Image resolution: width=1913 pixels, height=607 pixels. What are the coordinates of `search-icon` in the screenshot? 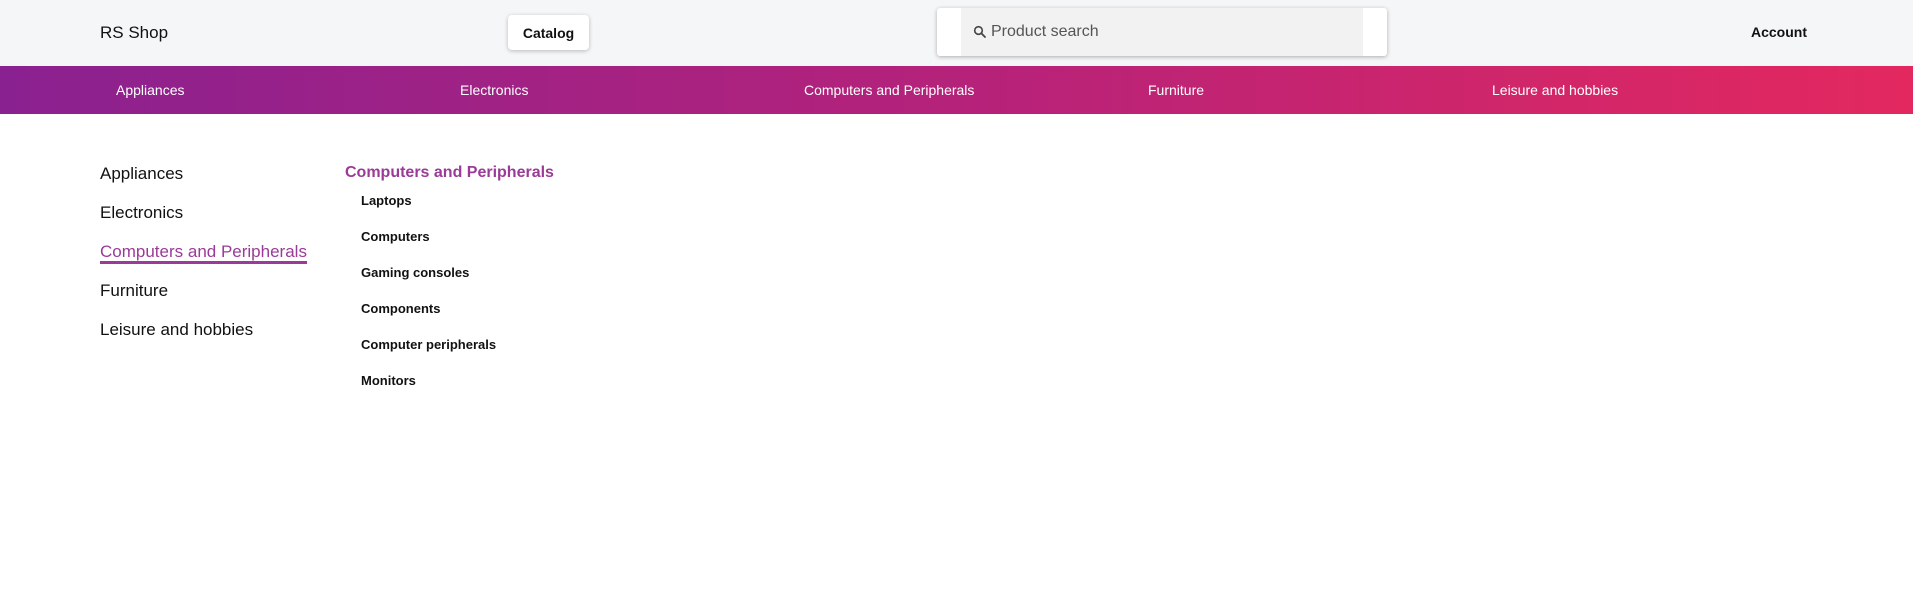 It's located at (979, 31).